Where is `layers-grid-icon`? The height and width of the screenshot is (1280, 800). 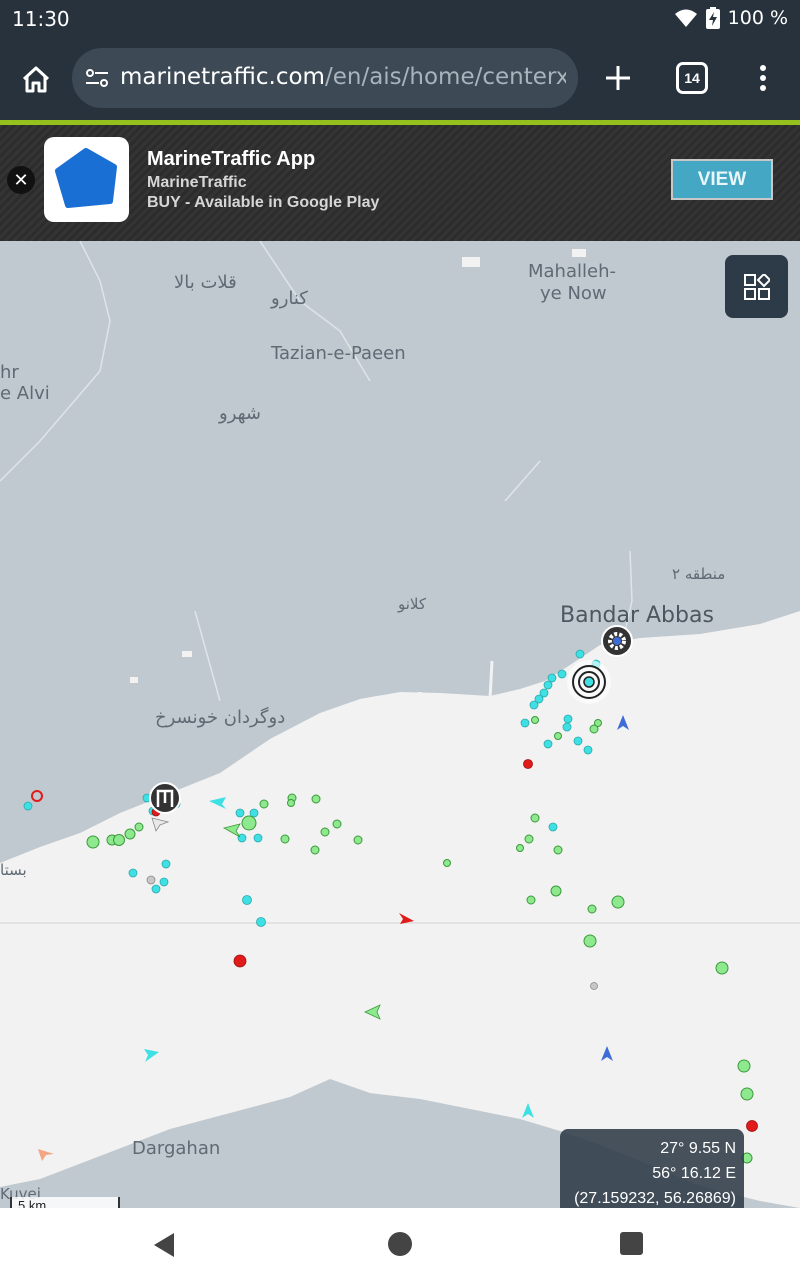 layers-grid-icon is located at coordinates (756, 286).